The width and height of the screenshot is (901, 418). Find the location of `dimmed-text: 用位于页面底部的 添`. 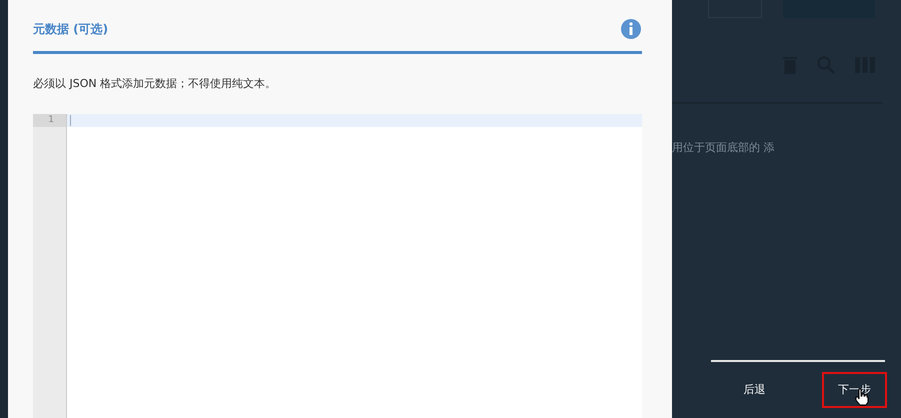

dimmed-text: 用位于页面底部的 添 is located at coordinates (723, 148).